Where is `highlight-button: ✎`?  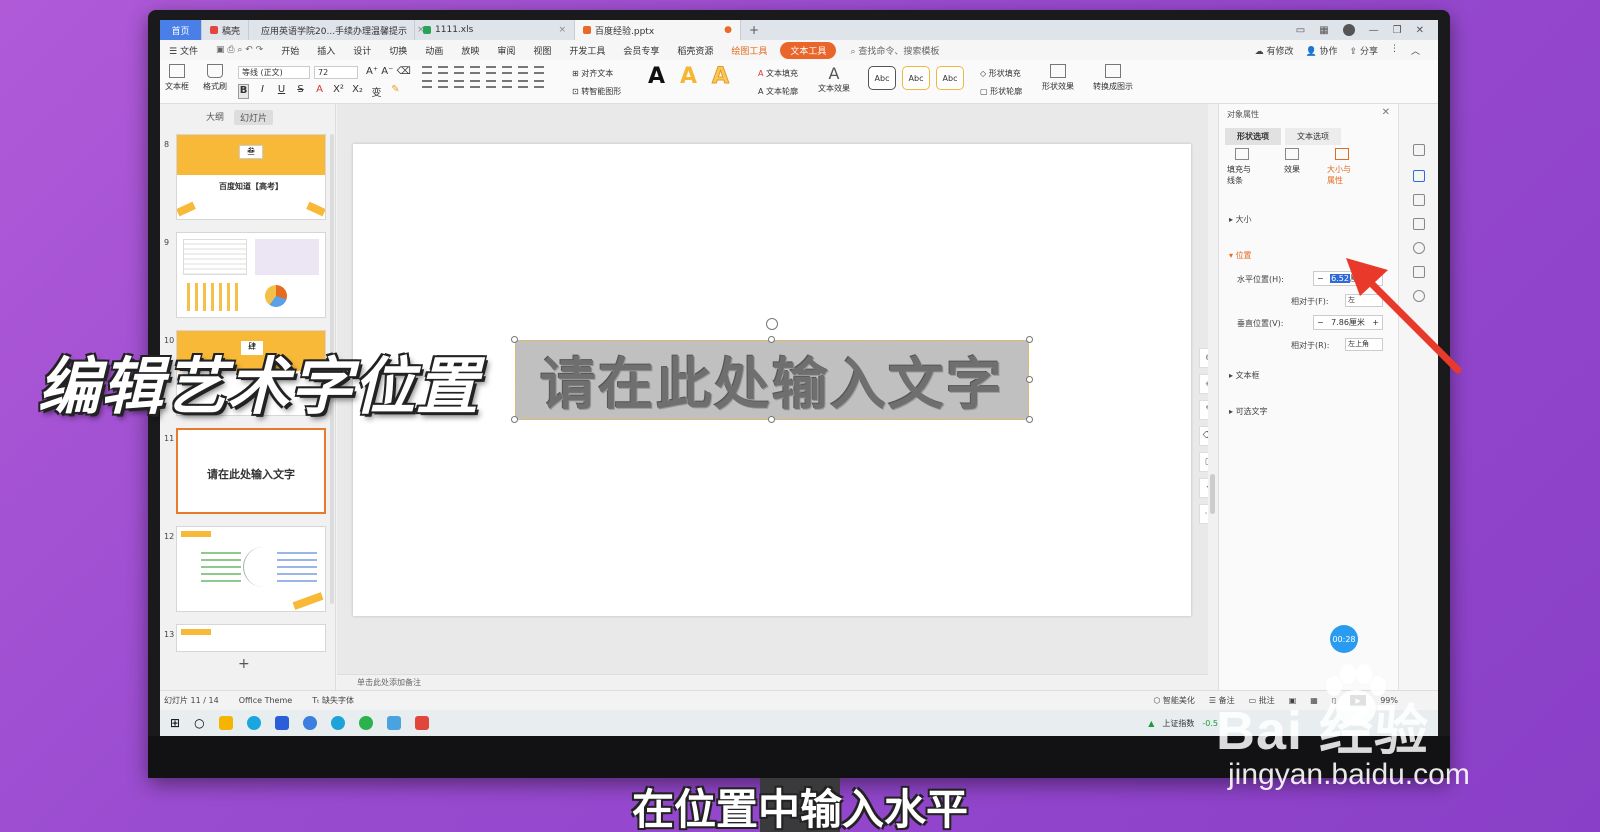
highlight-button: ✎ is located at coordinates (395, 91).